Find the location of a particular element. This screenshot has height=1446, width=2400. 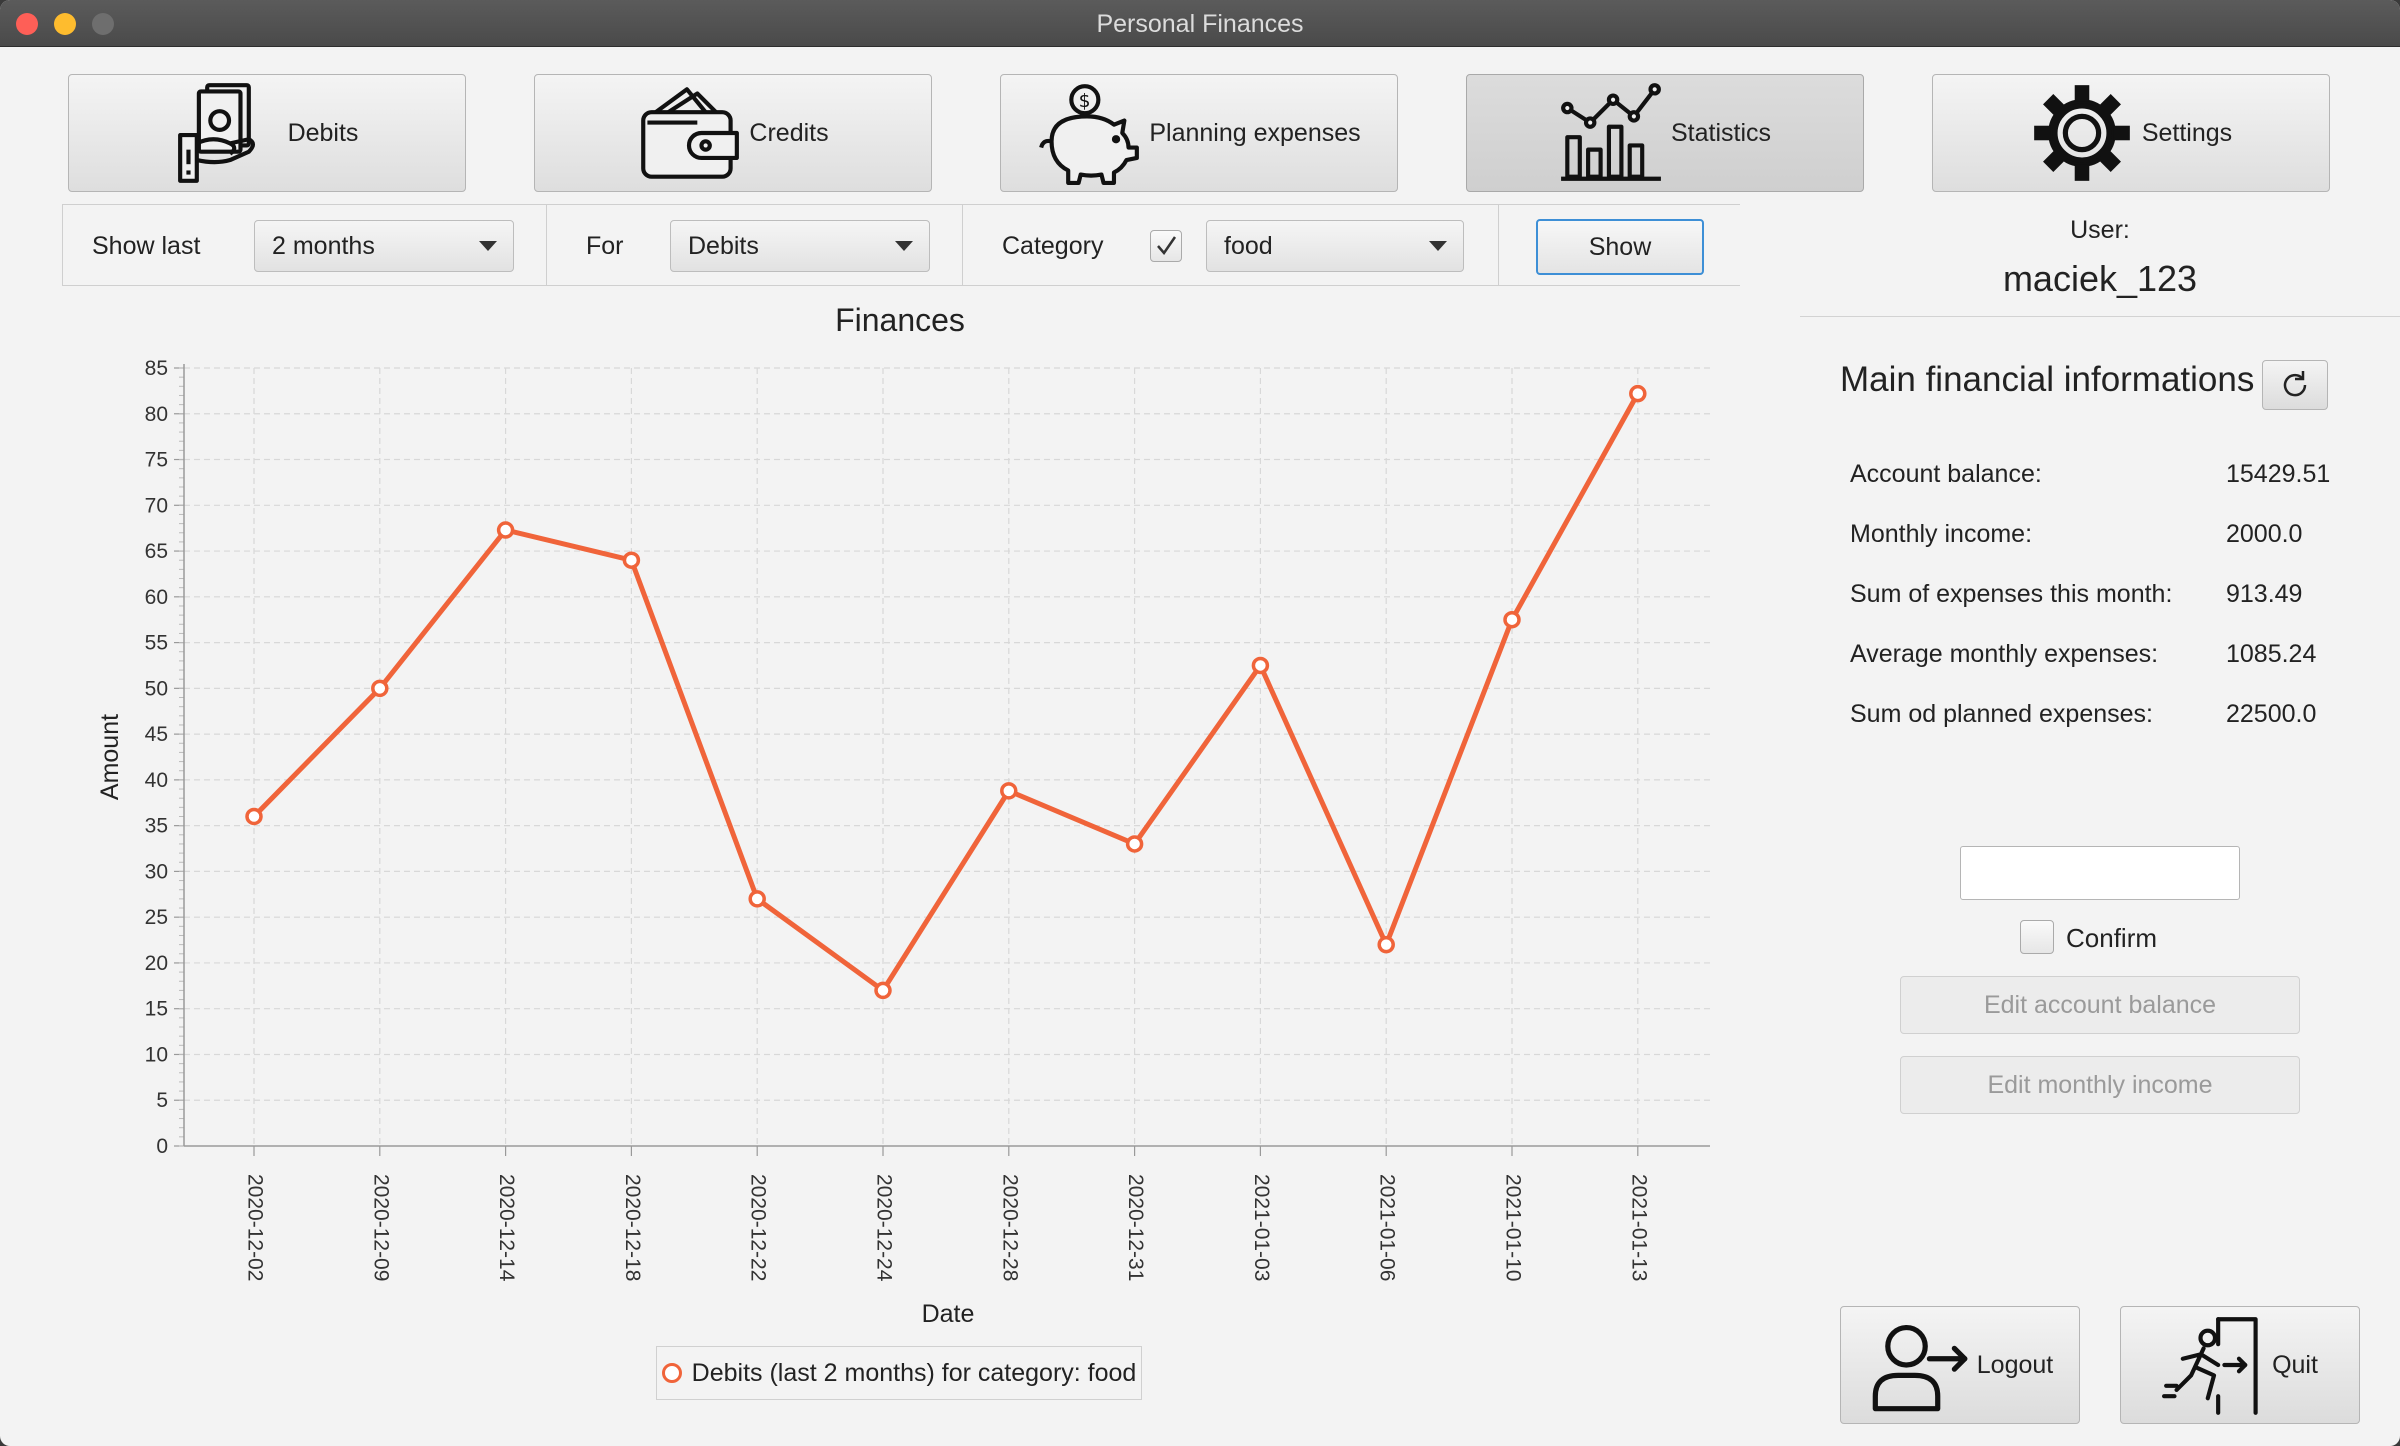

y-tick-label: 55 is located at coordinates (156, 643).